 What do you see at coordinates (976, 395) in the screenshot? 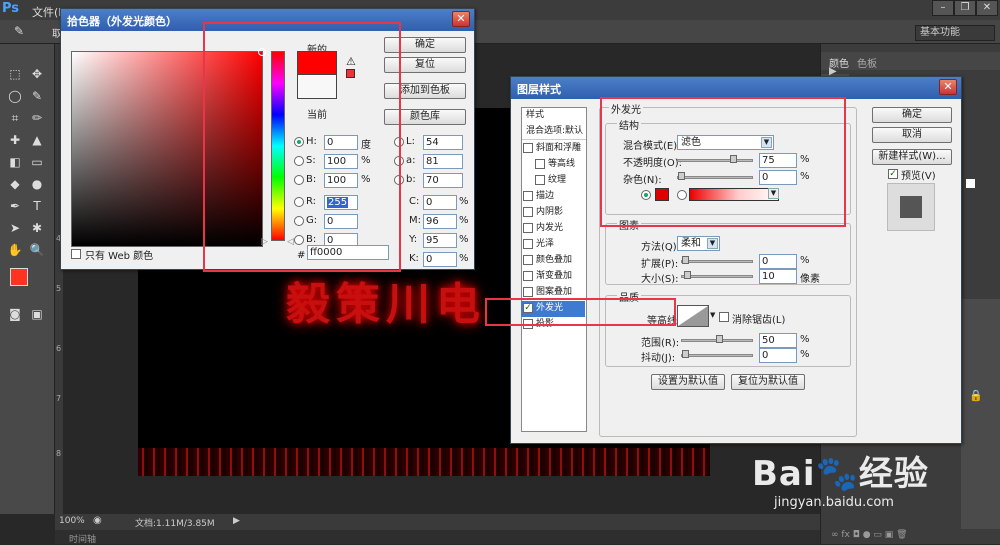
I see `lock-icon: 🔒` at bounding box center [976, 395].